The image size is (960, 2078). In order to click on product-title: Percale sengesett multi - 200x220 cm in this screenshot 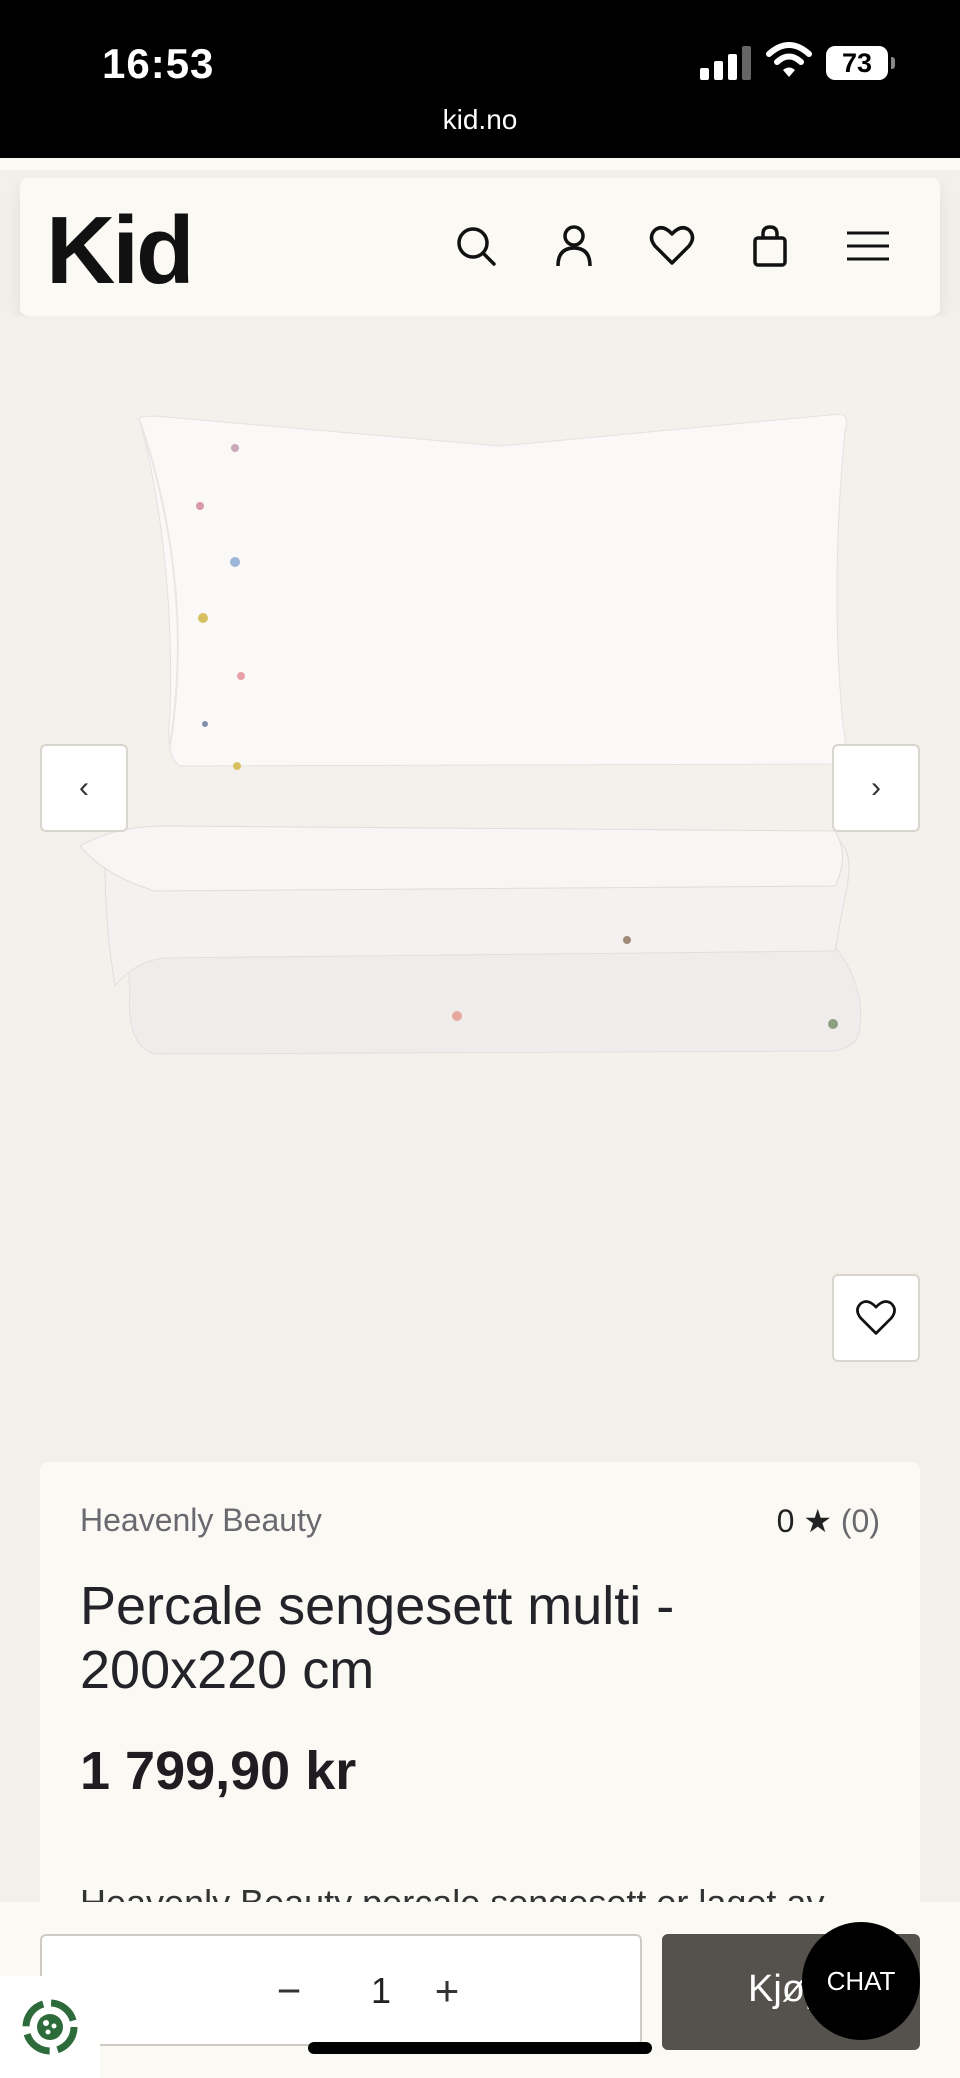, I will do `click(377, 1638)`.